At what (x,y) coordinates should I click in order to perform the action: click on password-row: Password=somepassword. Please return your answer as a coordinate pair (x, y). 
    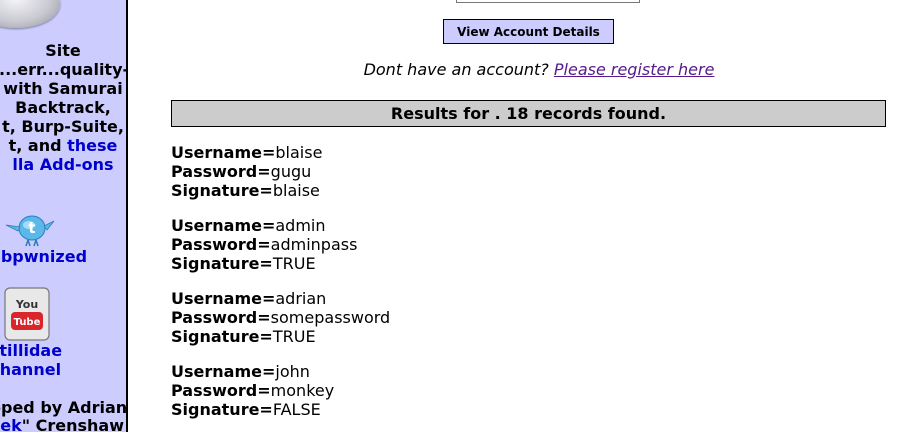
    Looking at the image, I should click on (280, 317).